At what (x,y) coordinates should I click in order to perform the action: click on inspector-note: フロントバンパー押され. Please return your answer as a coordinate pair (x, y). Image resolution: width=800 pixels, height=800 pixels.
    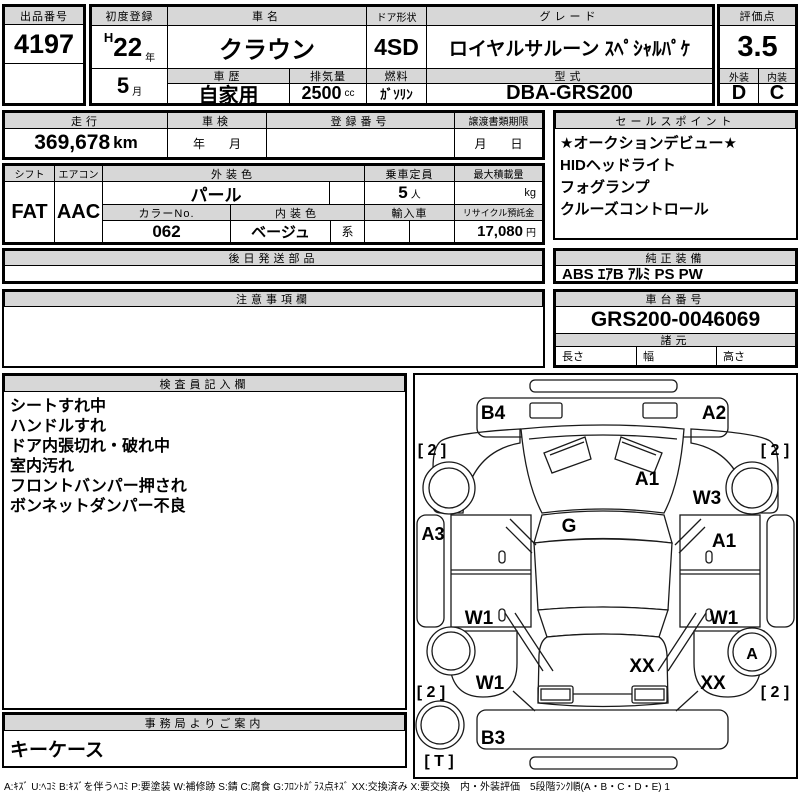
    Looking at the image, I should click on (98, 486).